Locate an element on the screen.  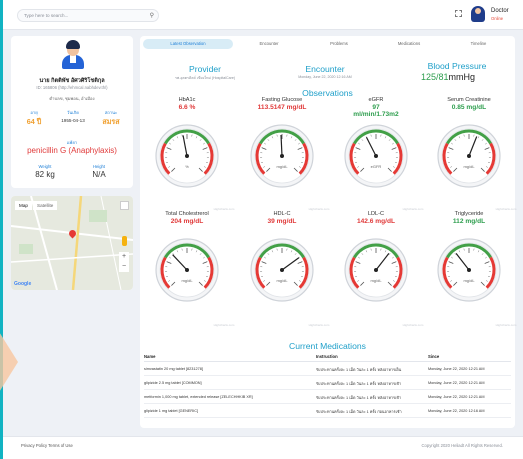
observation-value: 142.6 mg/dL is located at coordinates (376, 221).